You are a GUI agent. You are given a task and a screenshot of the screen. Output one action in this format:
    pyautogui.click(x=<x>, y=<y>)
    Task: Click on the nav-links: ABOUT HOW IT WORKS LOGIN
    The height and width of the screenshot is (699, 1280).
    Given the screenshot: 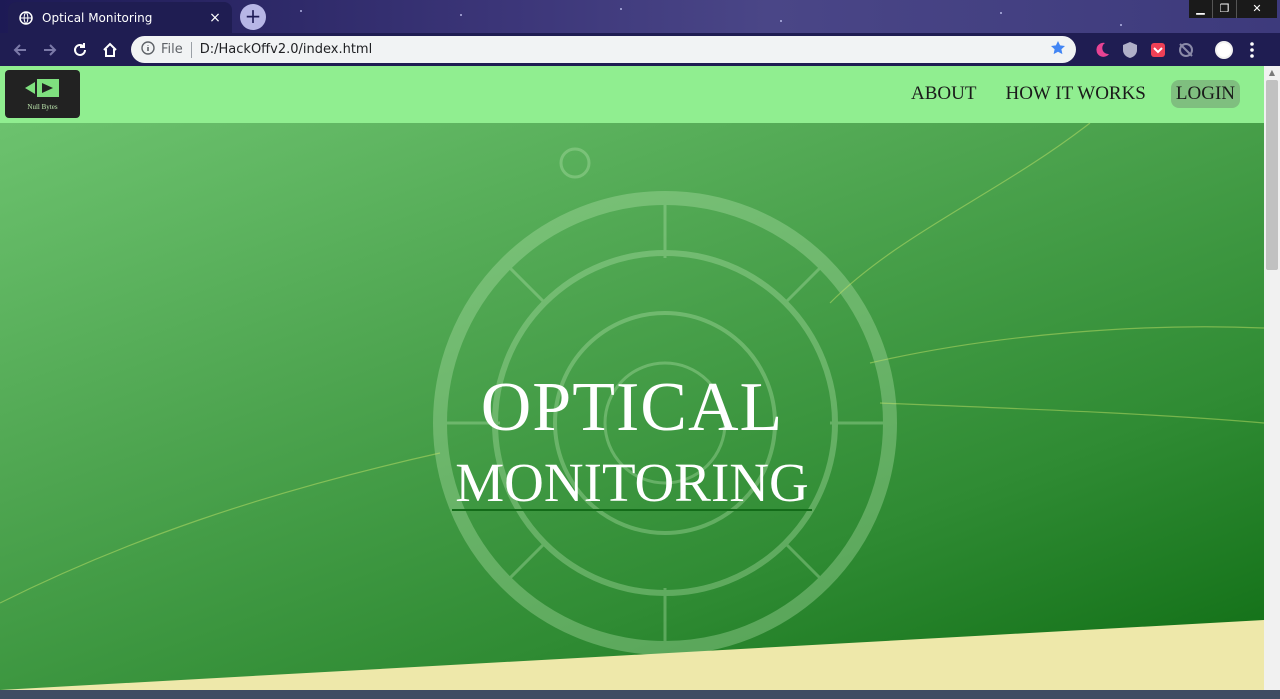 What is the action you would take?
    pyautogui.click(x=1063, y=94)
    